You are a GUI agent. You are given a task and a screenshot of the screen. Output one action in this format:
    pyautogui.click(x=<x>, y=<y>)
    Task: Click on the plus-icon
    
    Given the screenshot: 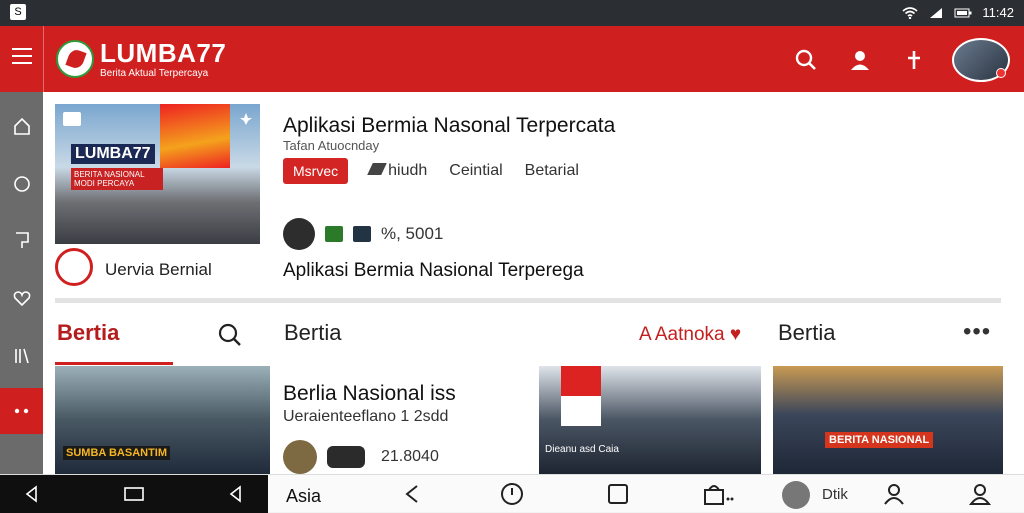 What is the action you would take?
    pyautogui.click(x=914, y=60)
    